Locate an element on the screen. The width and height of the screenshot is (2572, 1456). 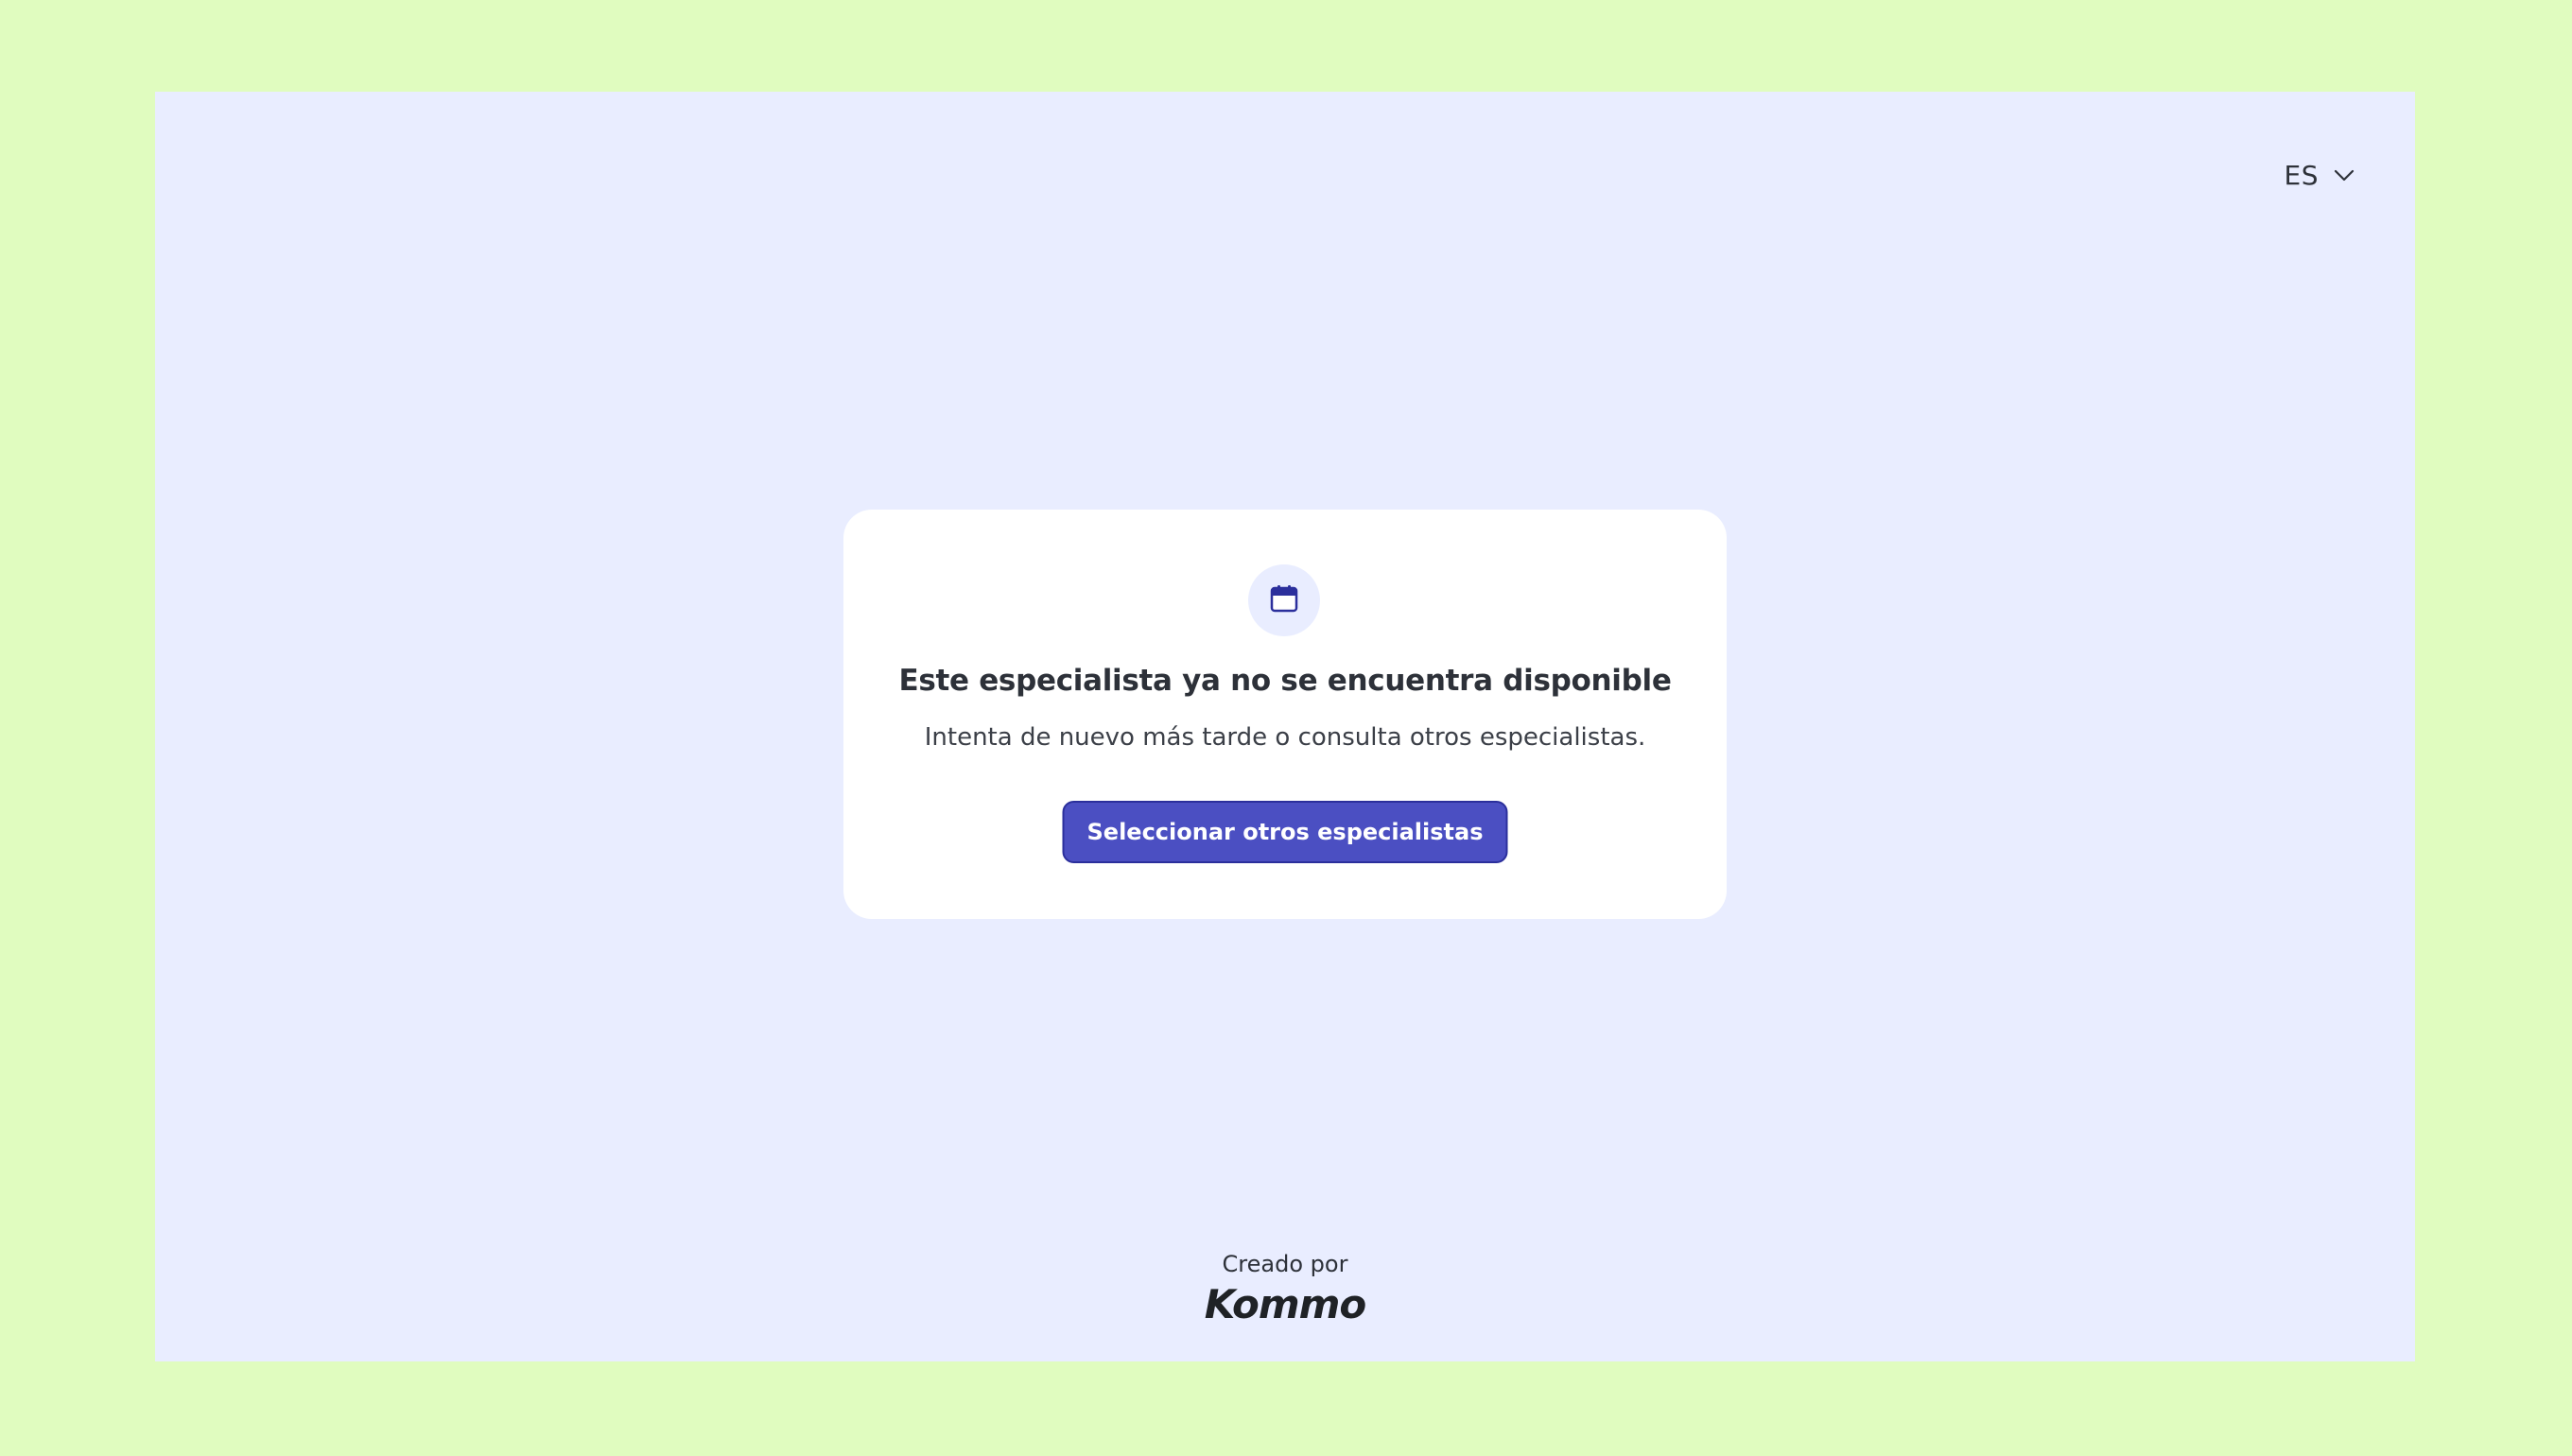
kommo-logo: Kommo is located at coordinates (1285, 1304).